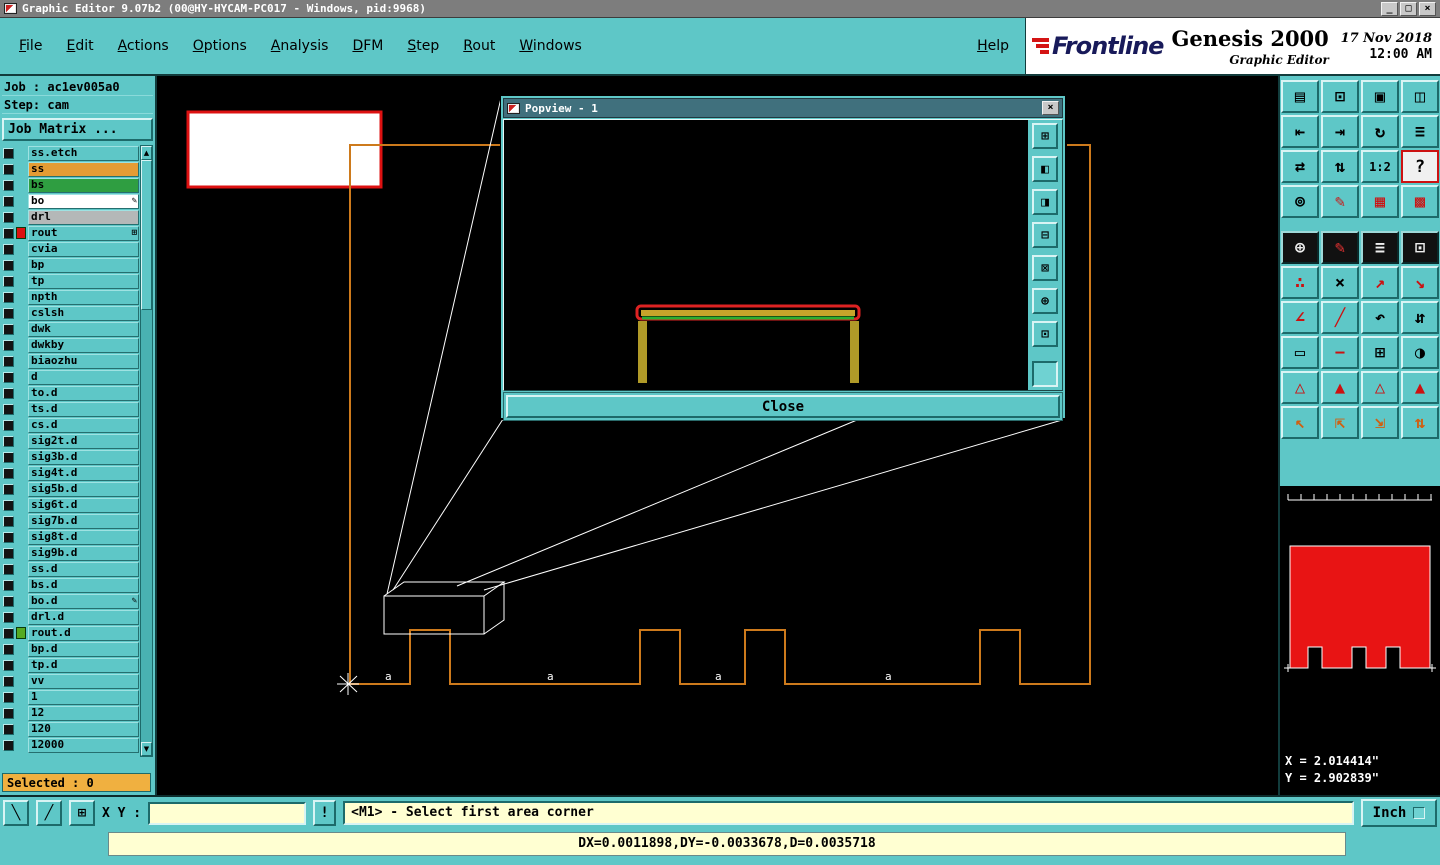  What do you see at coordinates (70, 665) in the screenshot?
I see `layer-row-tp.d: tp.d` at bounding box center [70, 665].